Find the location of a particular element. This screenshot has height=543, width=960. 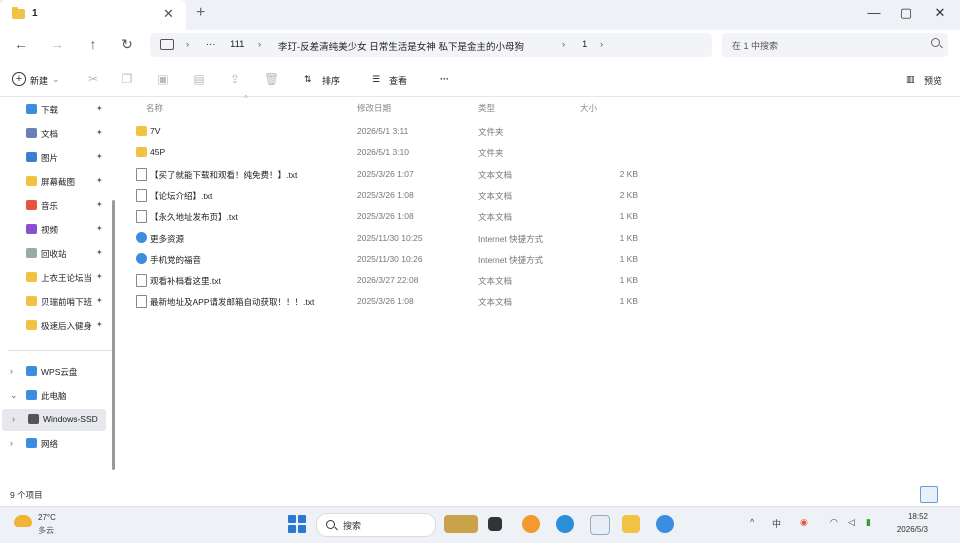

up-button: ↑ is located at coordinates (93, 44).